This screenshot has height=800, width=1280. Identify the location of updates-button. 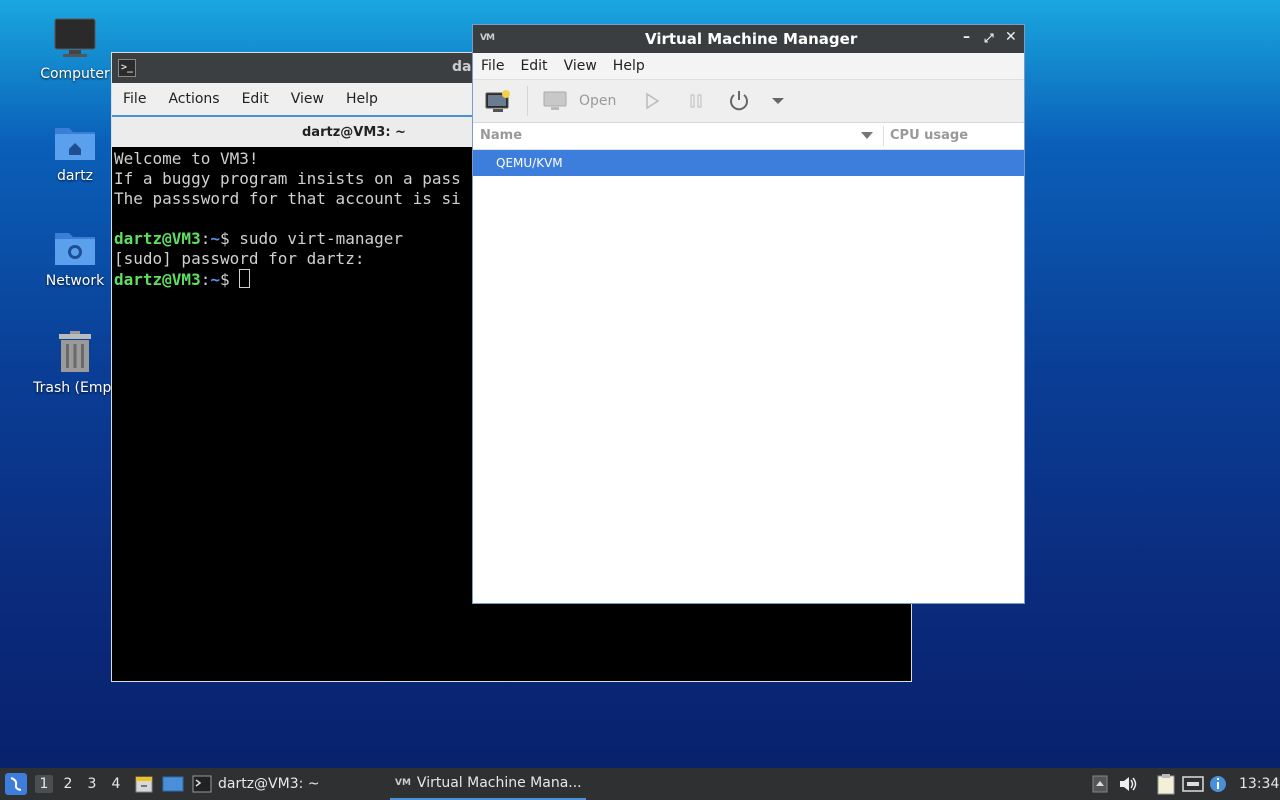
(1218, 784).